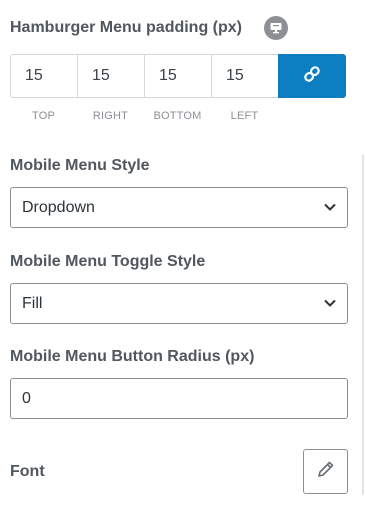 The height and width of the screenshot is (510, 365). What do you see at coordinates (43, 76) in the screenshot?
I see `padding-top-input: 15` at bounding box center [43, 76].